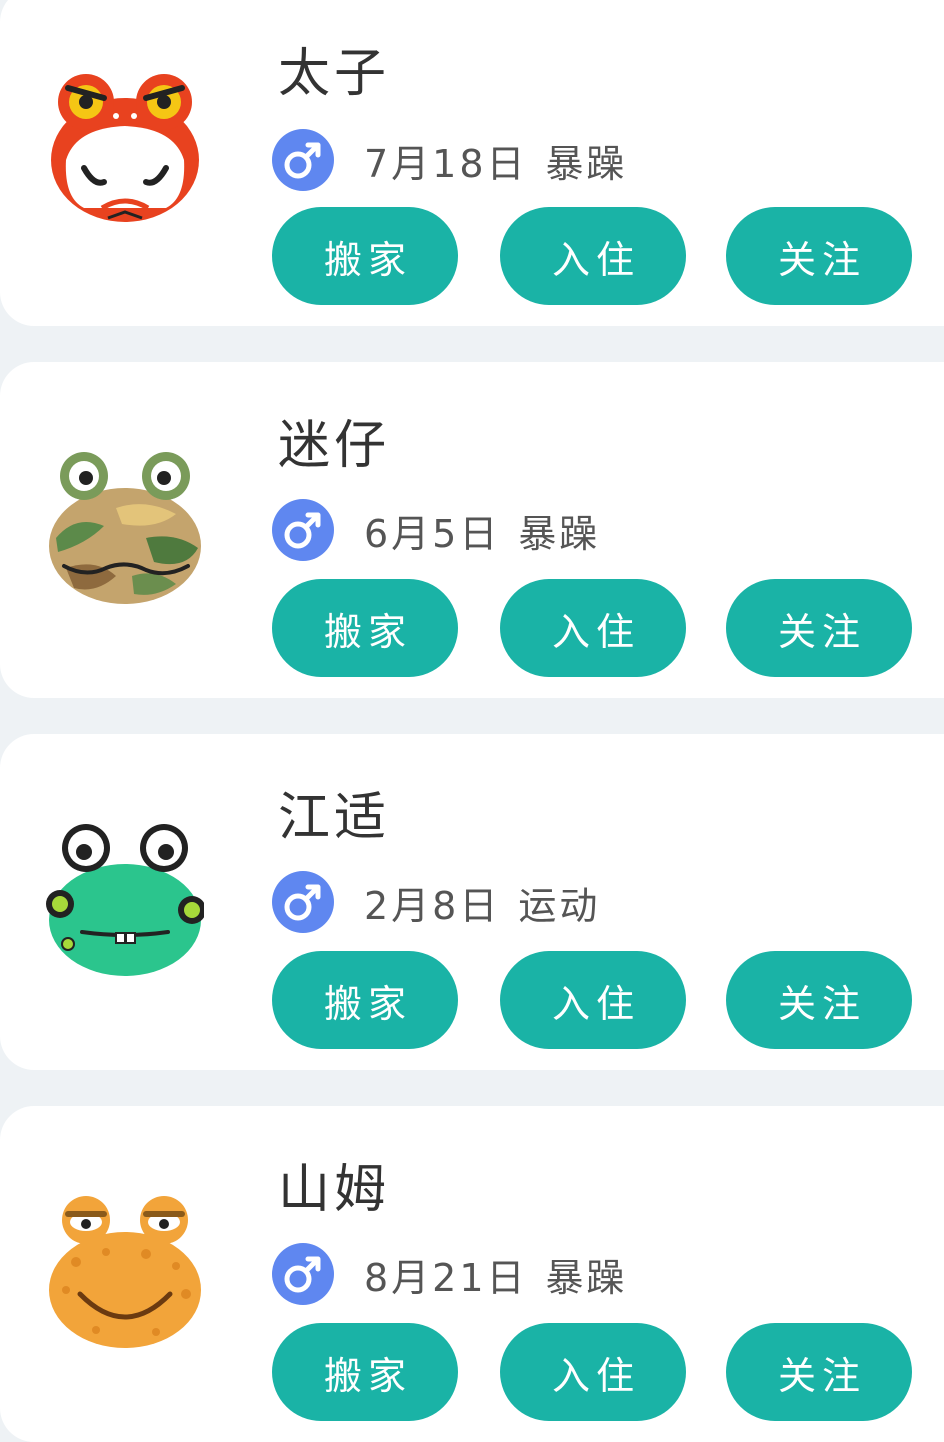 This screenshot has height=1442, width=944. I want to click on villager-info: 6月5日 暴躁, so click(436, 530).